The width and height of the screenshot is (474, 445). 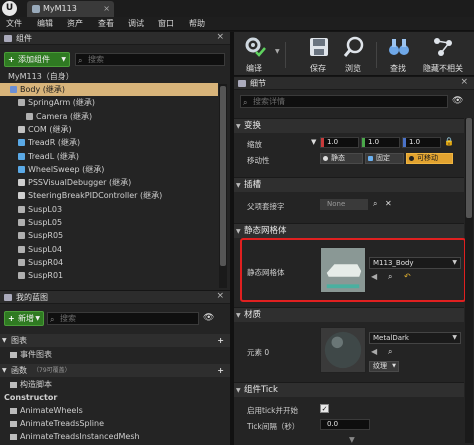 What do you see at coordinates (318, 54) in the screenshot?
I see `save-button: 保存` at bounding box center [318, 54].